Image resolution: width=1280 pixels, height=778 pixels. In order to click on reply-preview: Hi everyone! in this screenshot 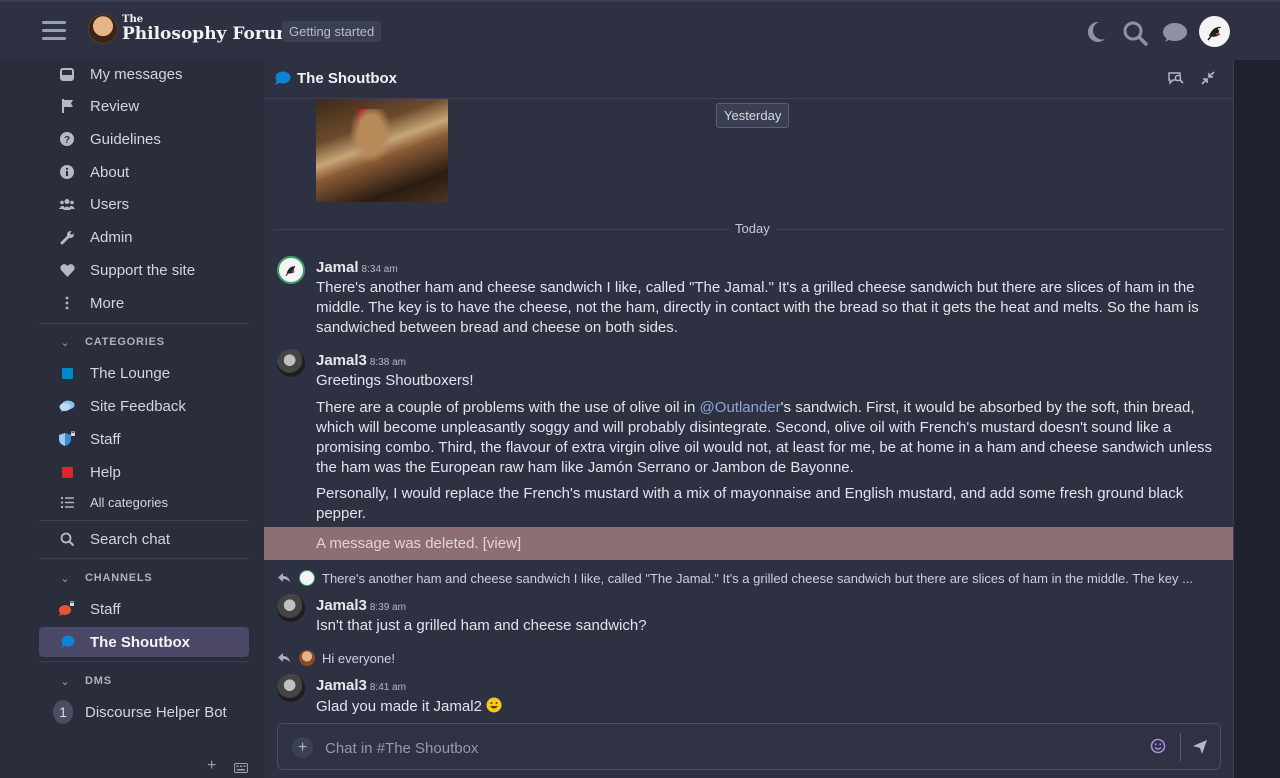, I will do `click(743, 658)`.